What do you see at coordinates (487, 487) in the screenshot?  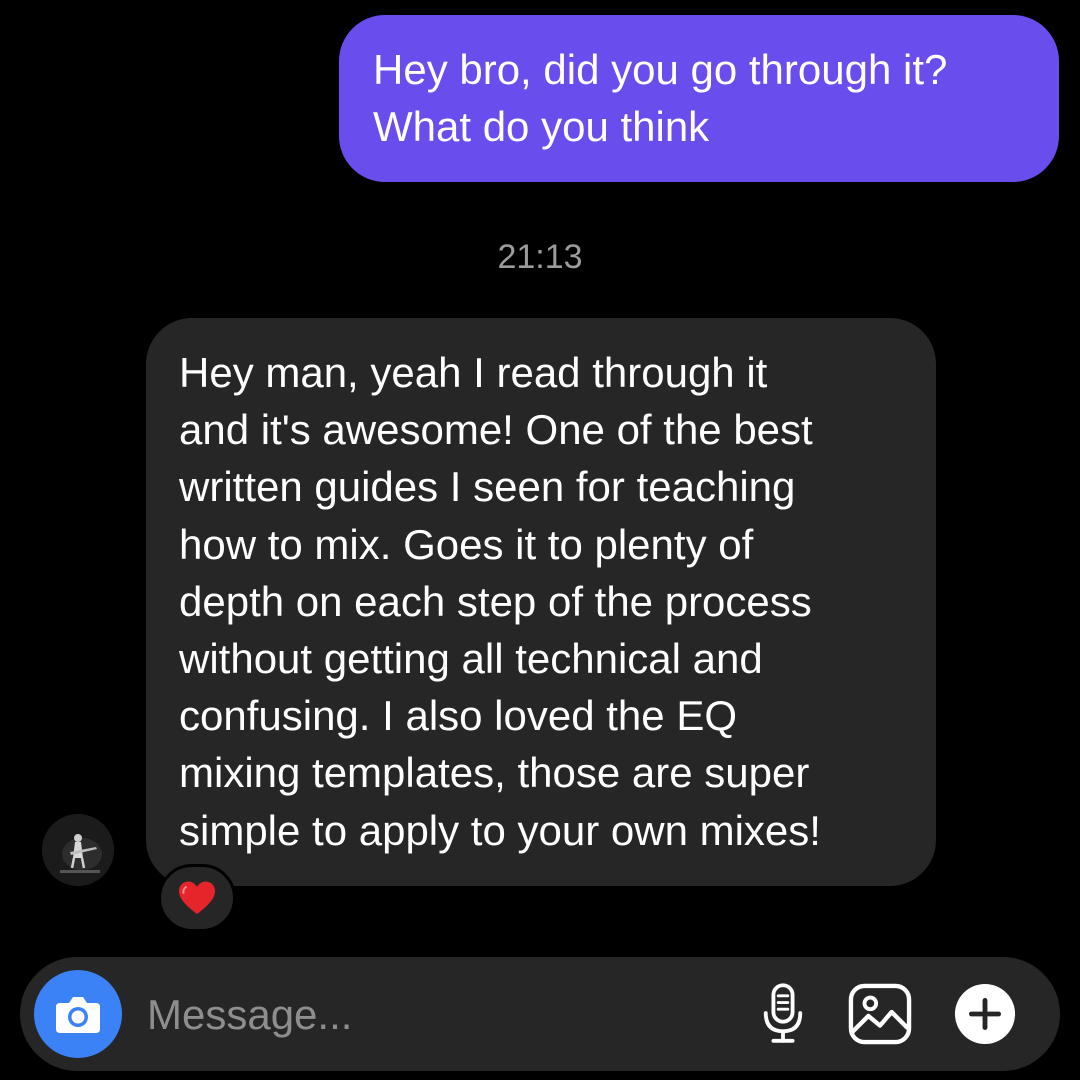 I see `received-message-line: written guides I seen for teaching` at bounding box center [487, 487].